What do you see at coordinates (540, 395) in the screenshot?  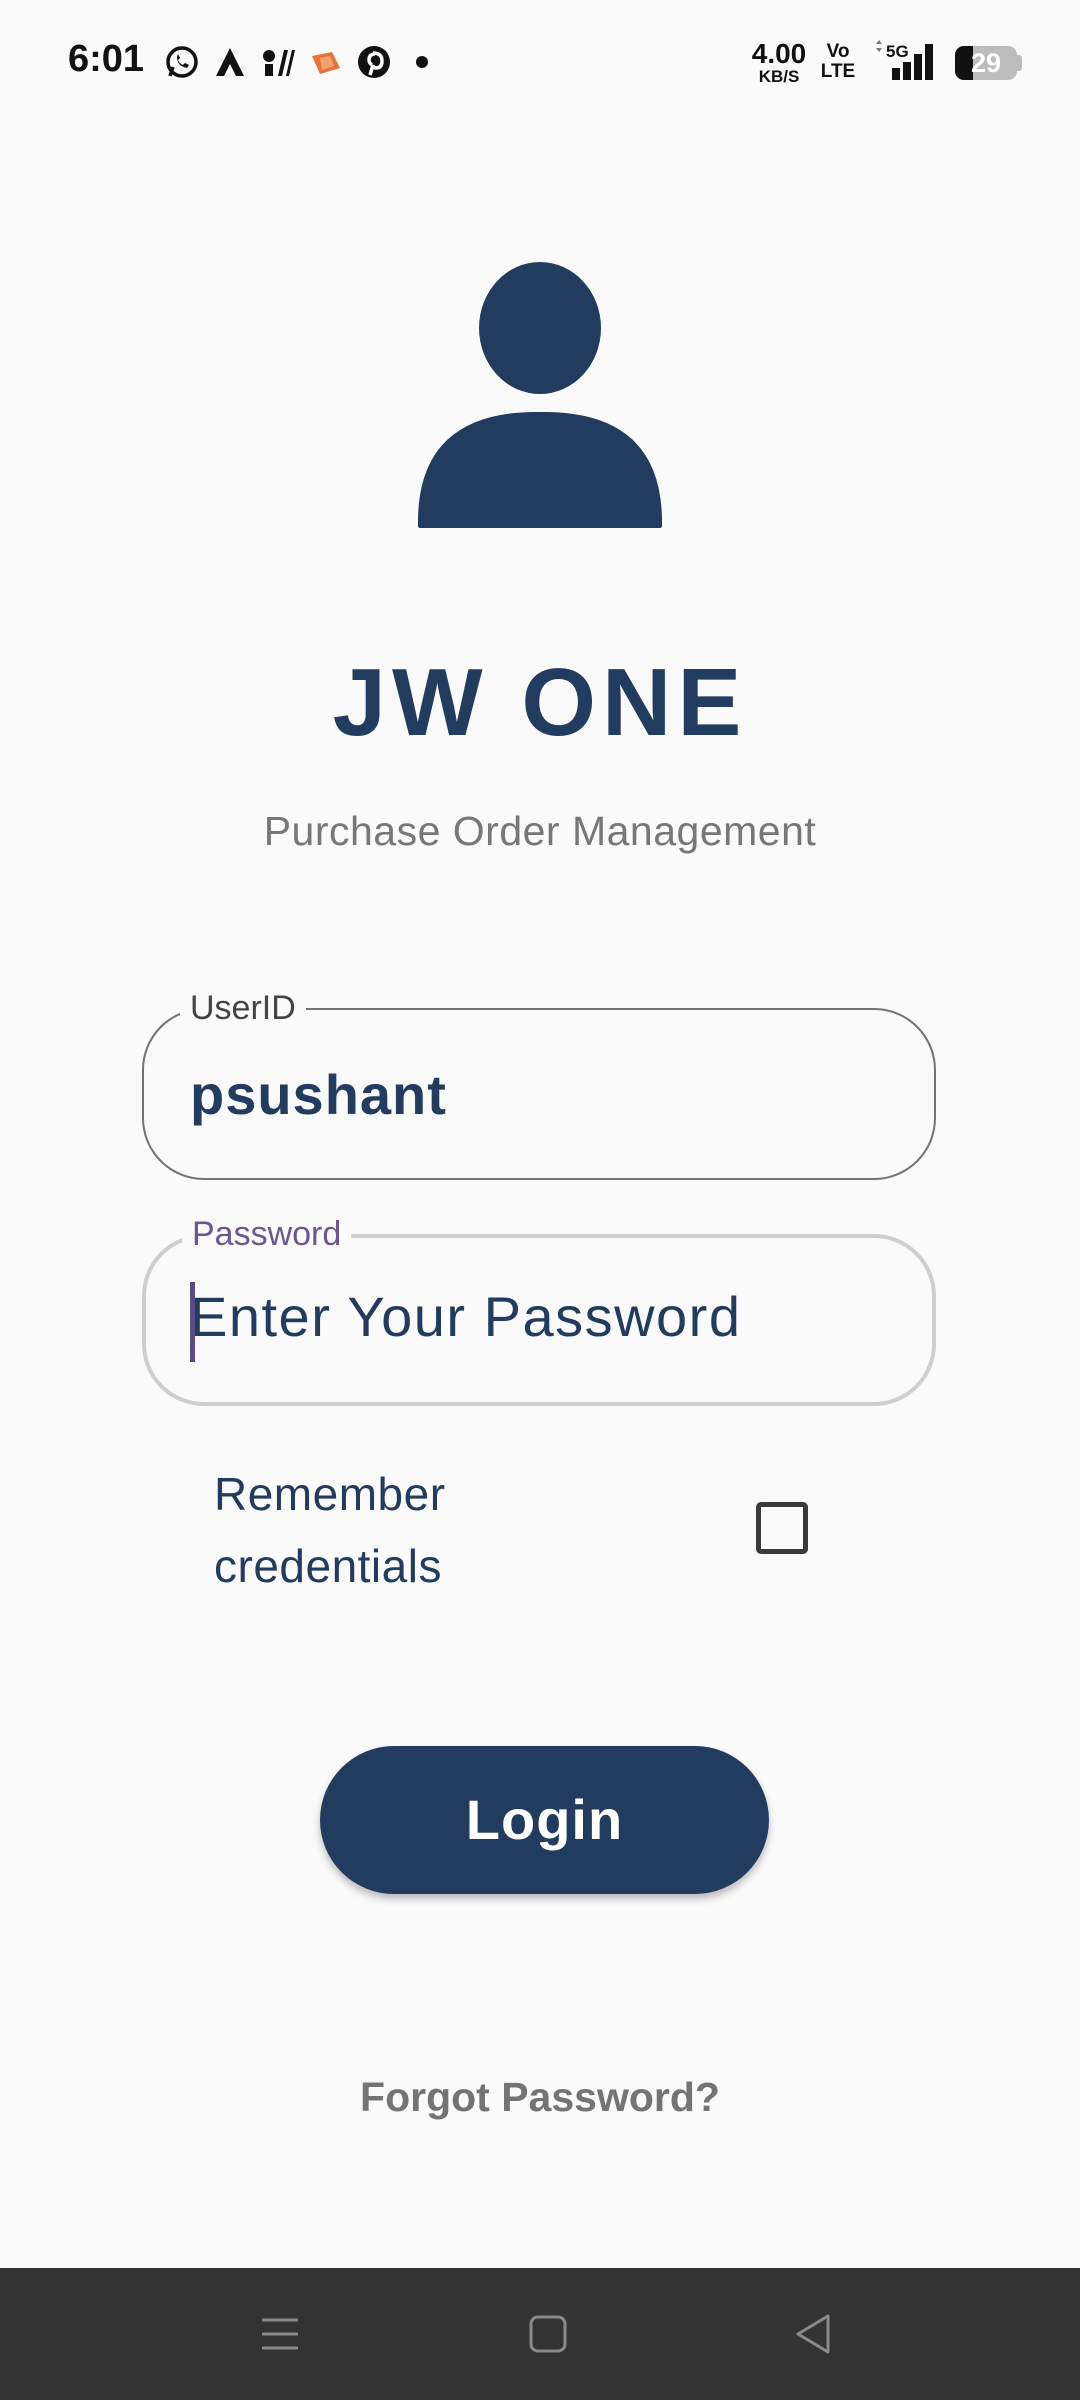 I see `user-avatar-icon` at bounding box center [540, 395].